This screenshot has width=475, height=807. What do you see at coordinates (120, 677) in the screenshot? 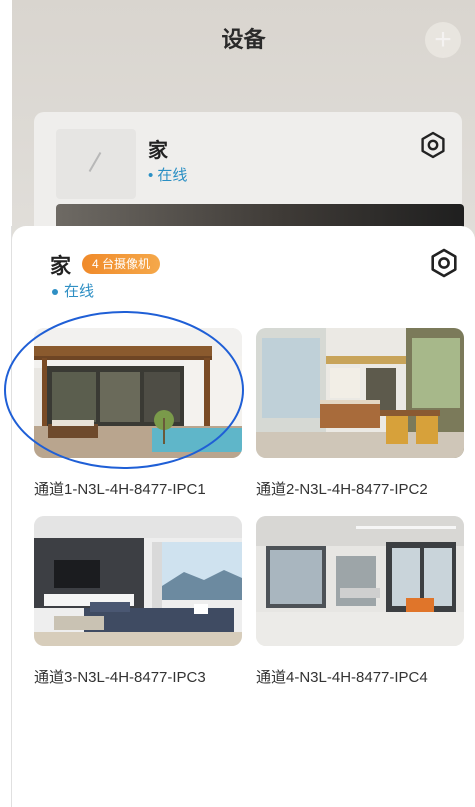
I see `camera-label-3: 通道3-N3L-4H-8477-IPC3` at bounding box center [120, 677].